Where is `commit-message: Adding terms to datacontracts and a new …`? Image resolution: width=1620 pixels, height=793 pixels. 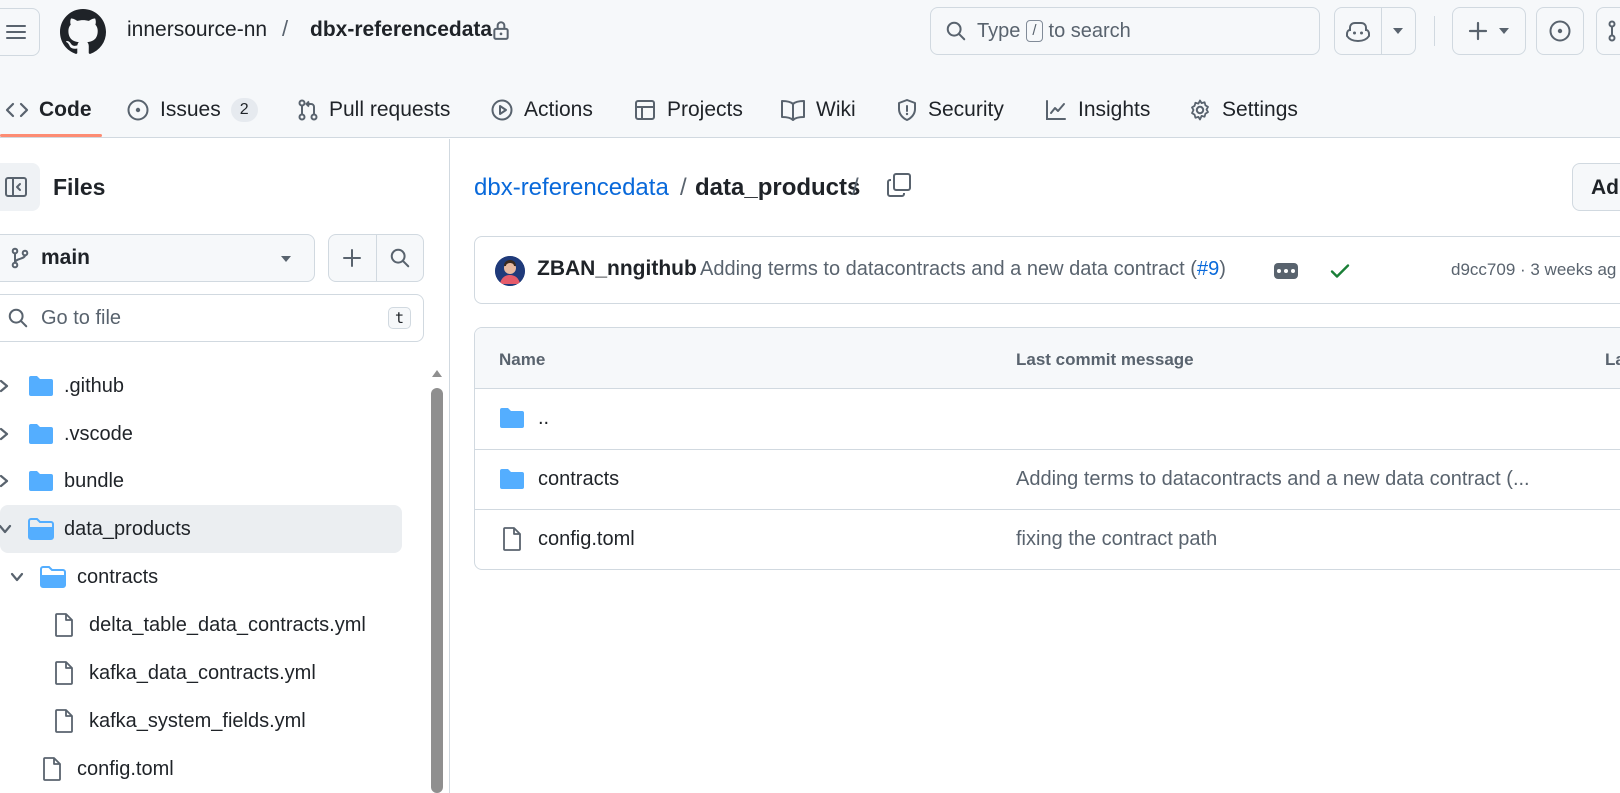
commit-message: Adding terms to datacontracts and a new … is located at coordinates (963, 269).